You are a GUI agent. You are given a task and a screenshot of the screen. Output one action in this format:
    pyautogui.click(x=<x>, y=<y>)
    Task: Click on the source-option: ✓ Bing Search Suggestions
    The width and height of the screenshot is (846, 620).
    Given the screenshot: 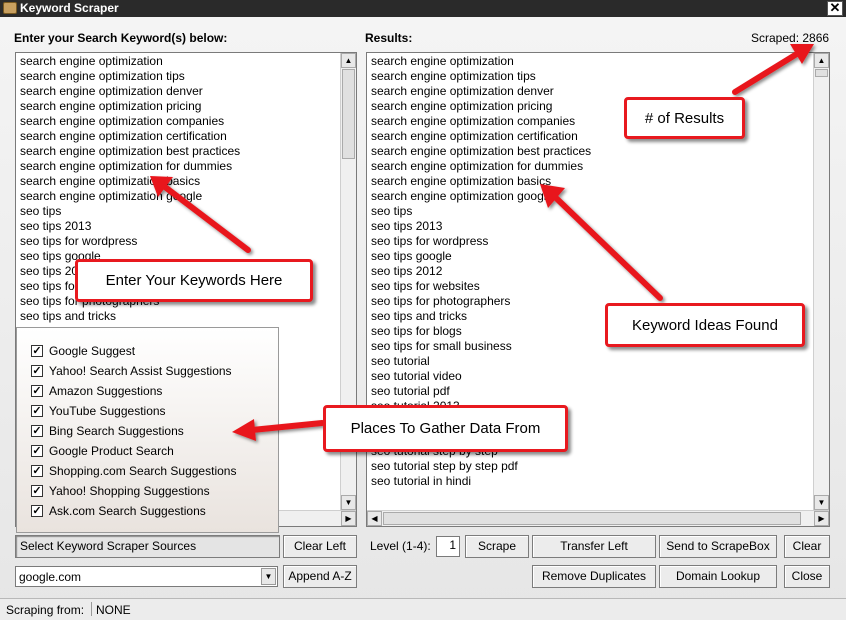 What is the action you would take?
    pyautogui.click(x=107, y=431)
    